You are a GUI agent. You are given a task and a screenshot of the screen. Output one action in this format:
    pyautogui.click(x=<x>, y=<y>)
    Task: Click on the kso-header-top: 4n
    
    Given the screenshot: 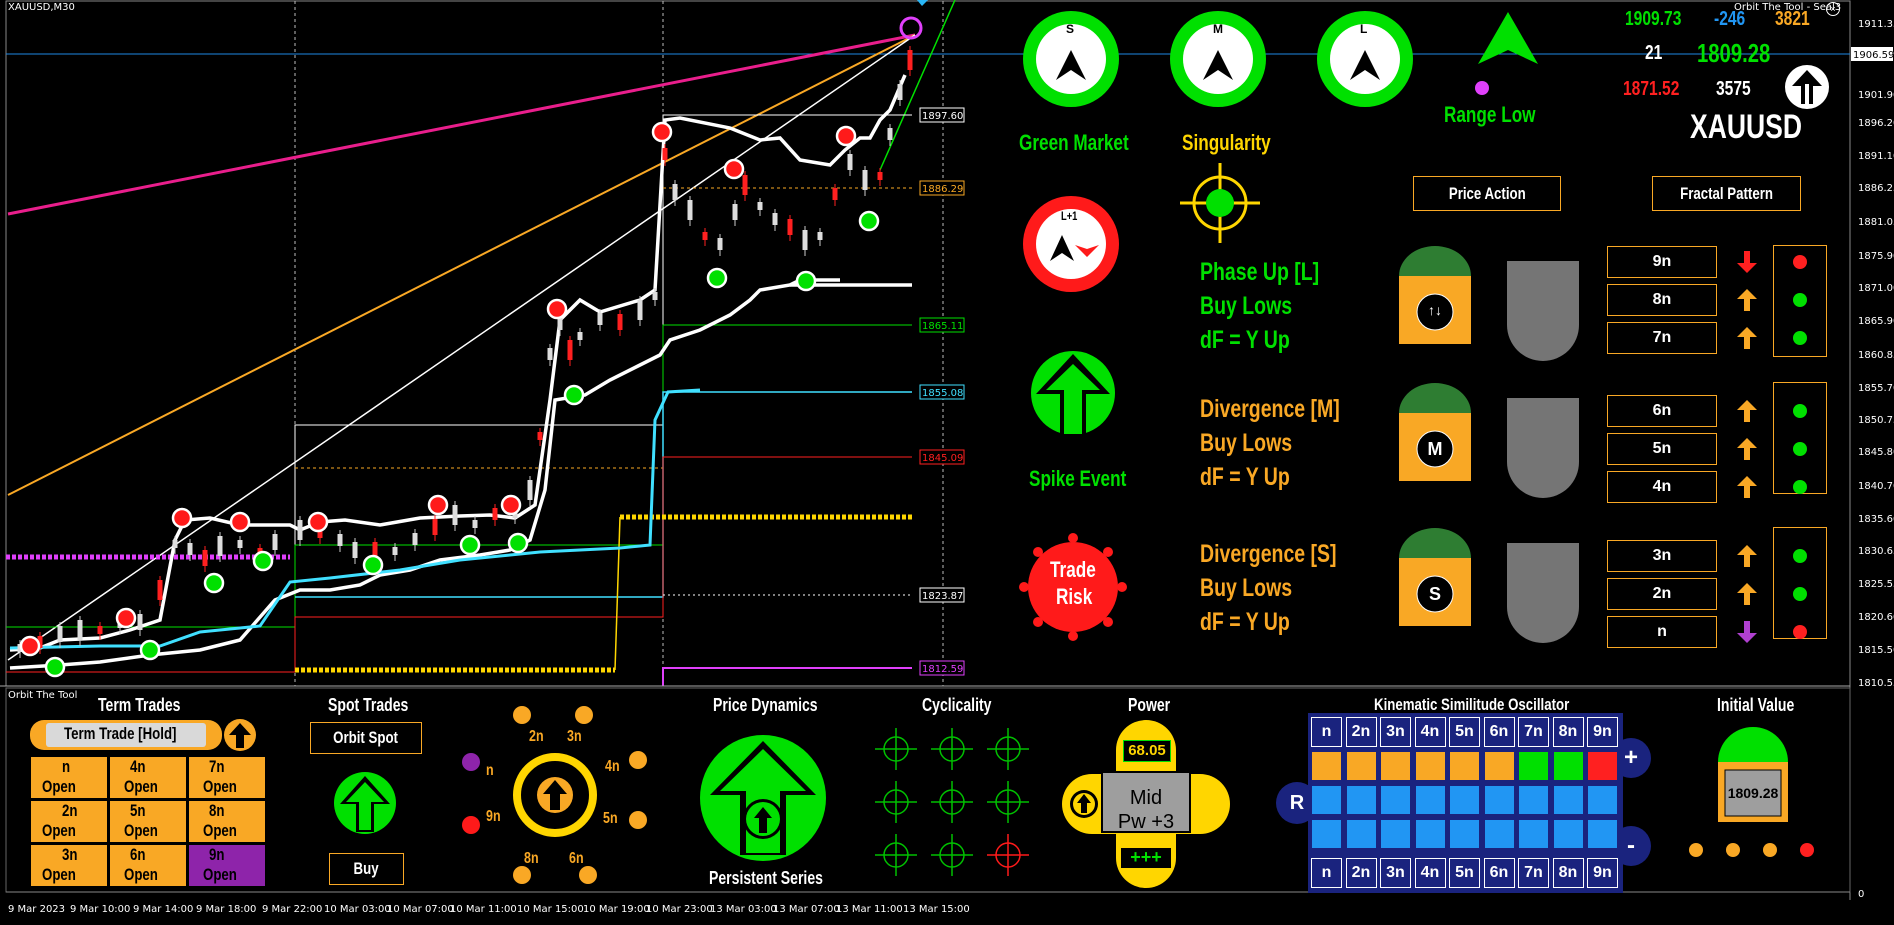 What is the action you would take?
    pyautogui.click(x=1430, y=732)
    